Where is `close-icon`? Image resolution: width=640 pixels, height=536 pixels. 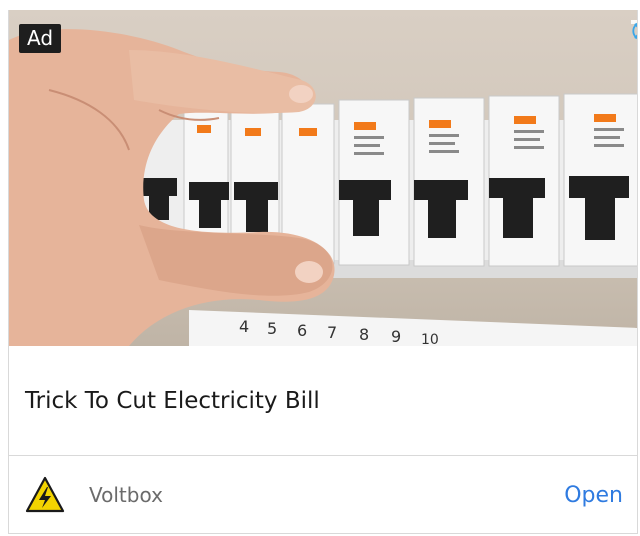 close-icon is located at coordinates (634, 31).